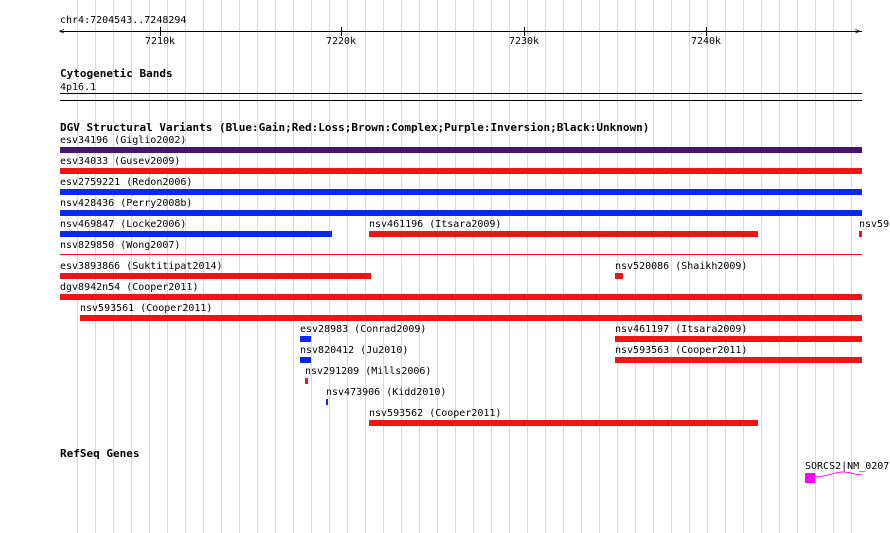 This screenshot has height=533, width=890. Describe the element at coordinates (123, 20) in the screenshot. I see `locus-label: chr4:7204543..7248294` at that location.